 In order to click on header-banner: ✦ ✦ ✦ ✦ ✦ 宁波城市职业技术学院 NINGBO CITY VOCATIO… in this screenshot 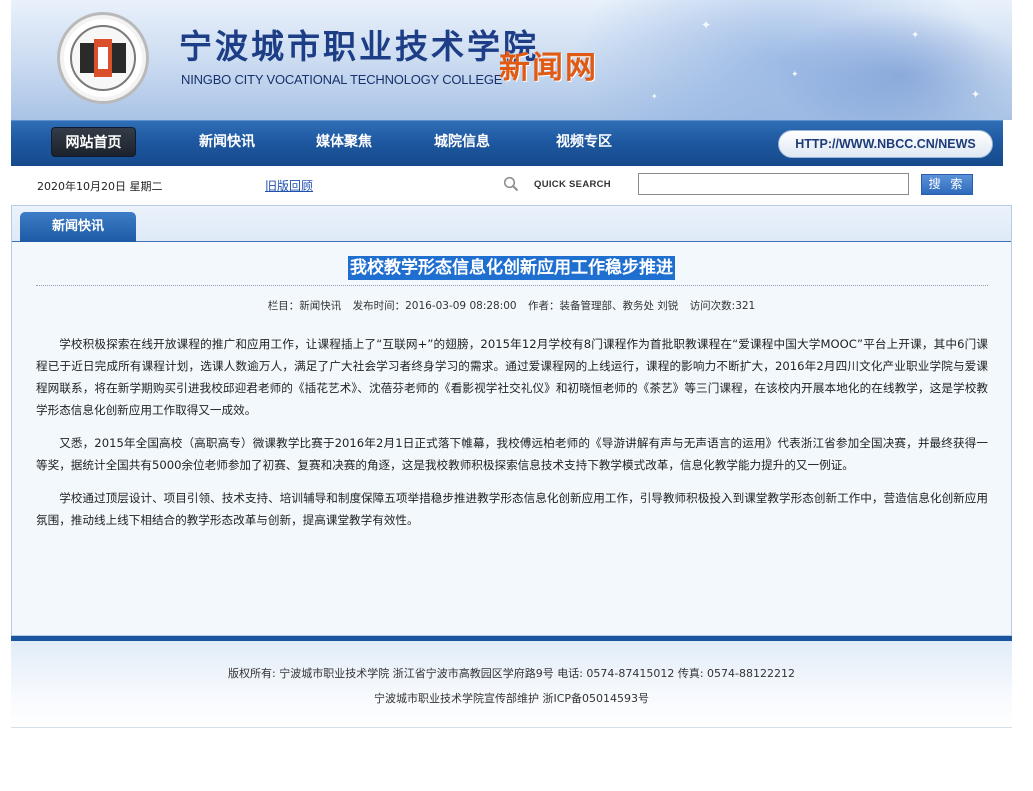, I will do `click(511, 60)`.